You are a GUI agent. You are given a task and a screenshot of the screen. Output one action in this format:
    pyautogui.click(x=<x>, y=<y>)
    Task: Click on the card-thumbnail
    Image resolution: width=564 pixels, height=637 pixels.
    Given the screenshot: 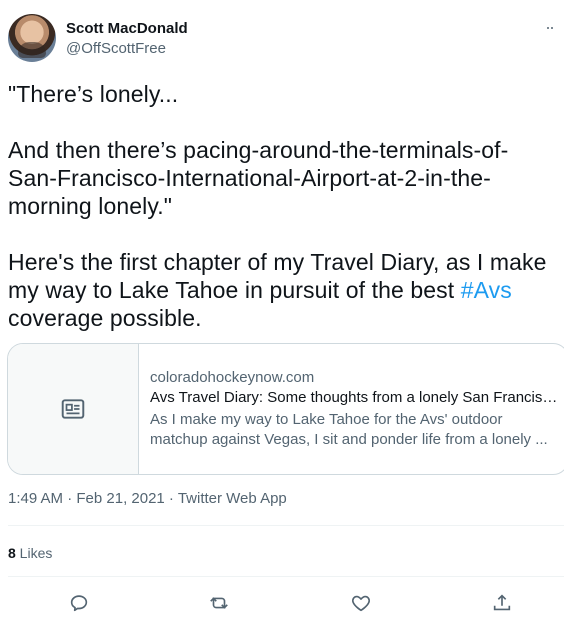 What is the action you would take?
    pyautogui.click(x=73, y=409)
    